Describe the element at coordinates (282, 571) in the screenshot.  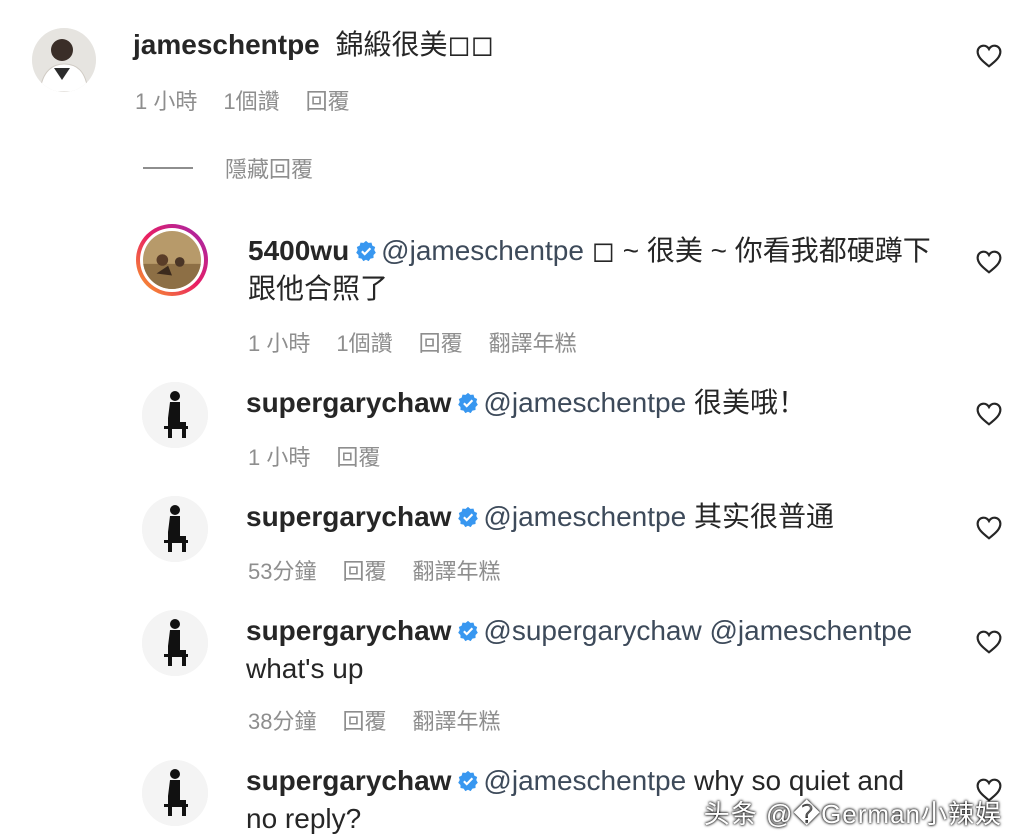
I see `timestamp: 53分鐘` at that location.